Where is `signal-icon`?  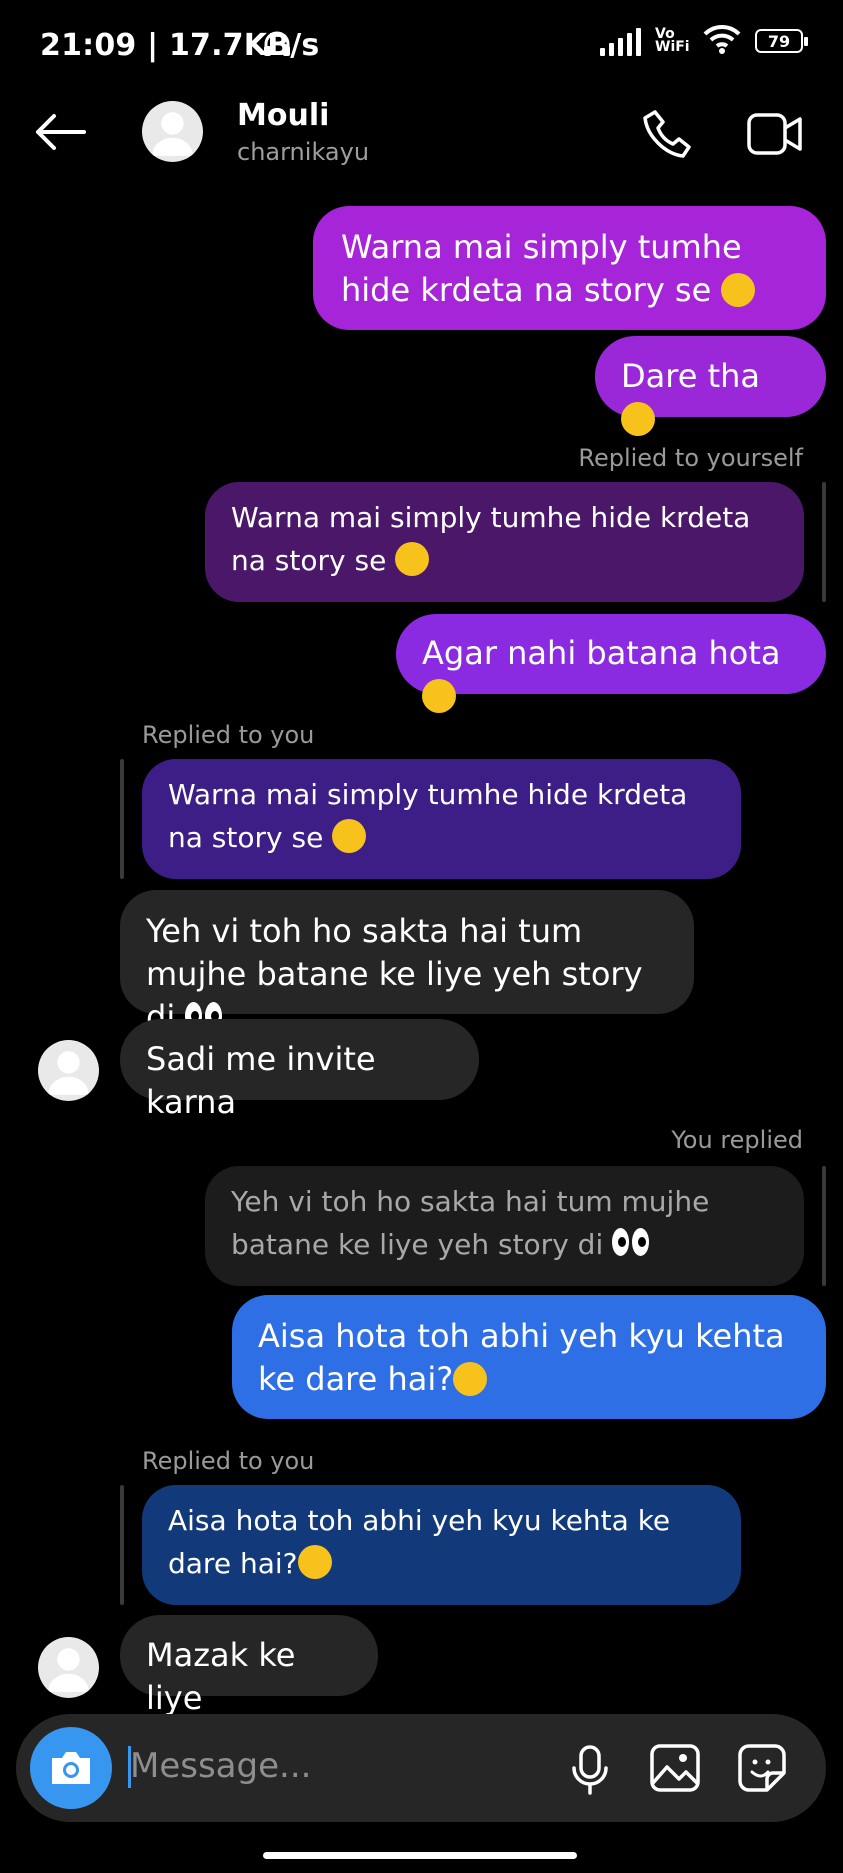
signal-icon is located at coordinates (620, 41).